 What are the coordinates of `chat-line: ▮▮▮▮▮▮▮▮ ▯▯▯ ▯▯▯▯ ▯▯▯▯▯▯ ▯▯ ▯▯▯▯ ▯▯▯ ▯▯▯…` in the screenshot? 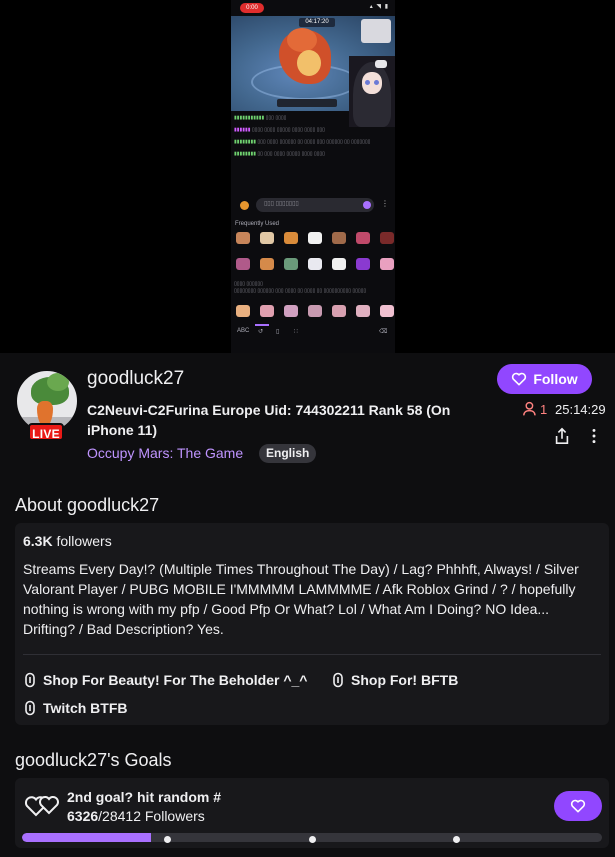 It's located at (302, 142).